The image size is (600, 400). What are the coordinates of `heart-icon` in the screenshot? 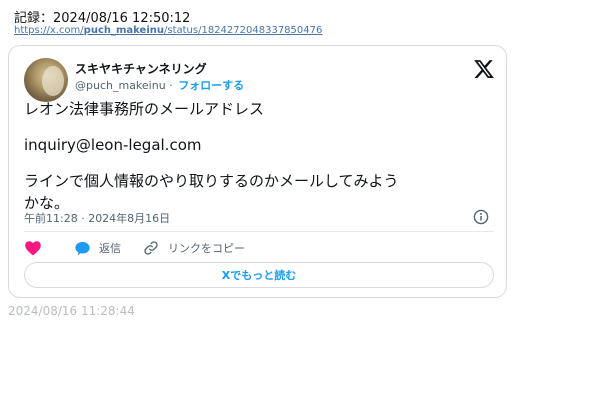 It's located at (33, 248).